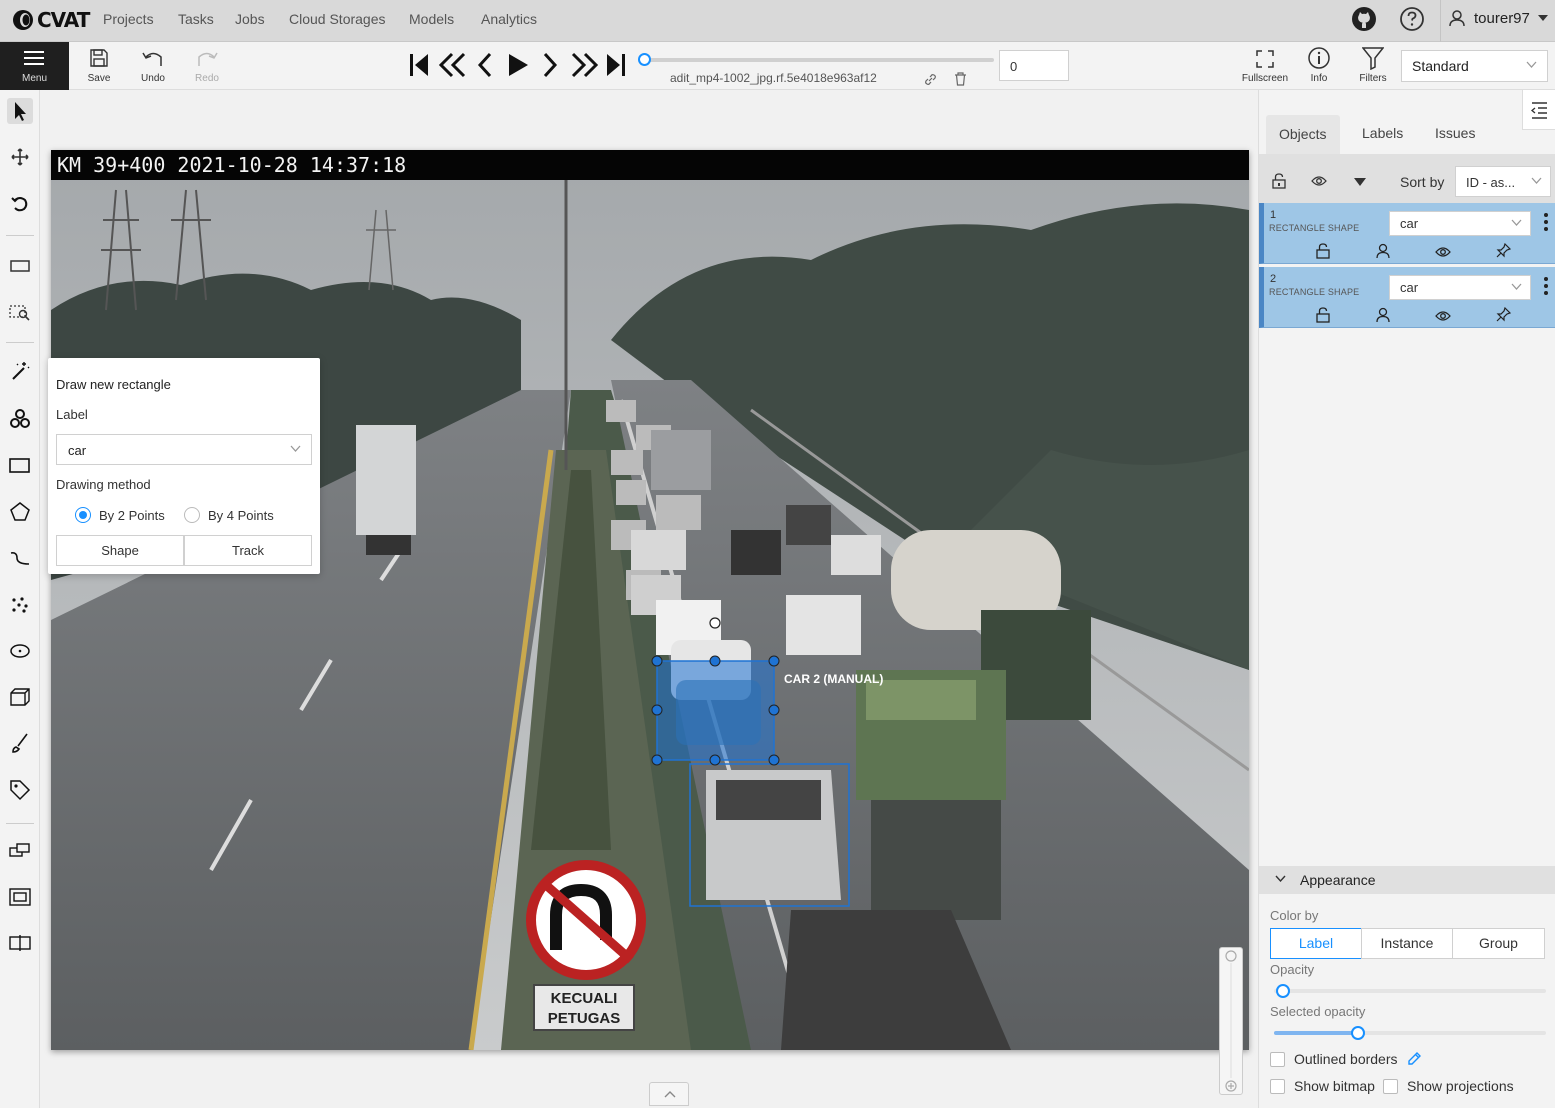  I want to click on nav-cloud-storages: Cloud Storages, so click(337, 19).